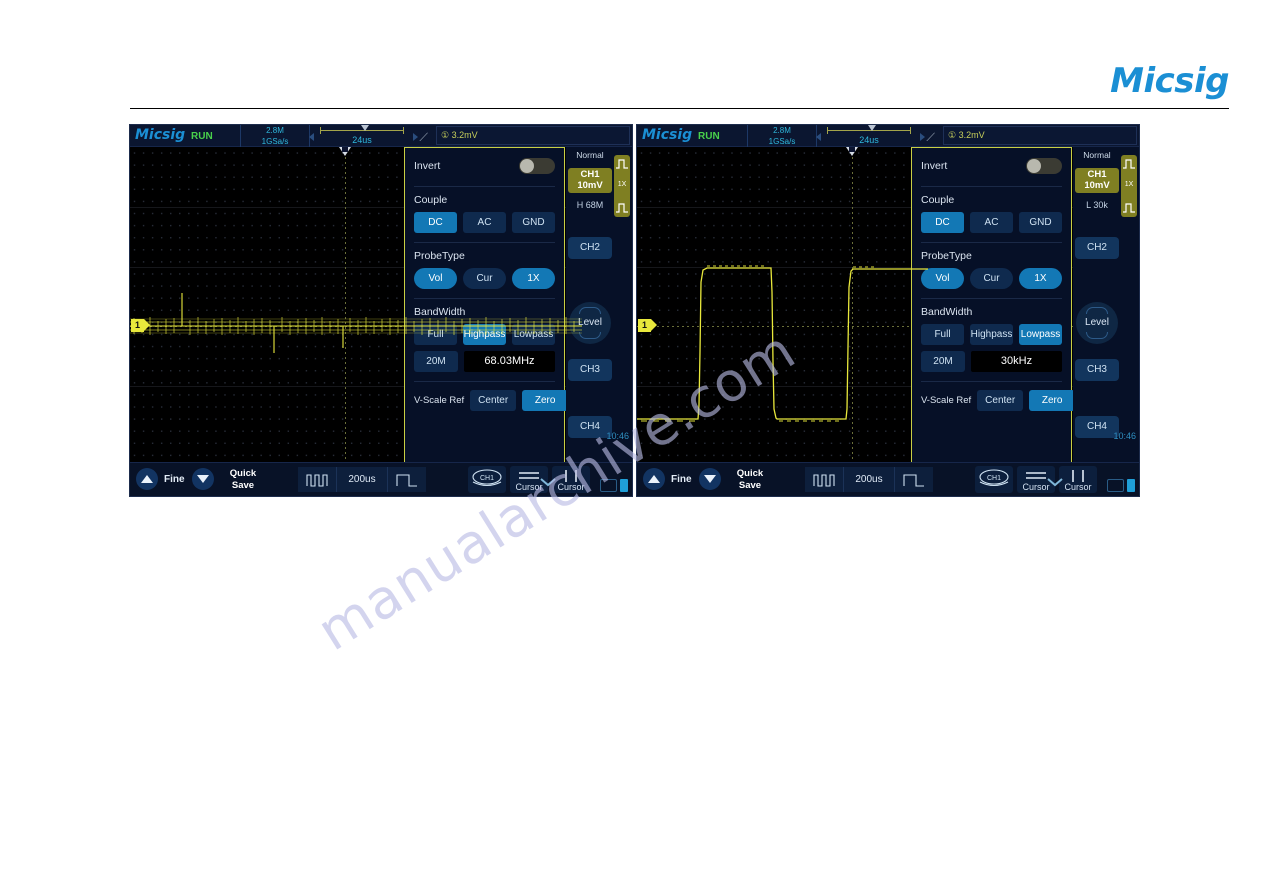 The height and width of the screenshot is (893, 1263). What do you see at coordinates (872, 128) in the screenshot?
I see `trigger-position-marker-icon` at bounding box center [872, 128].